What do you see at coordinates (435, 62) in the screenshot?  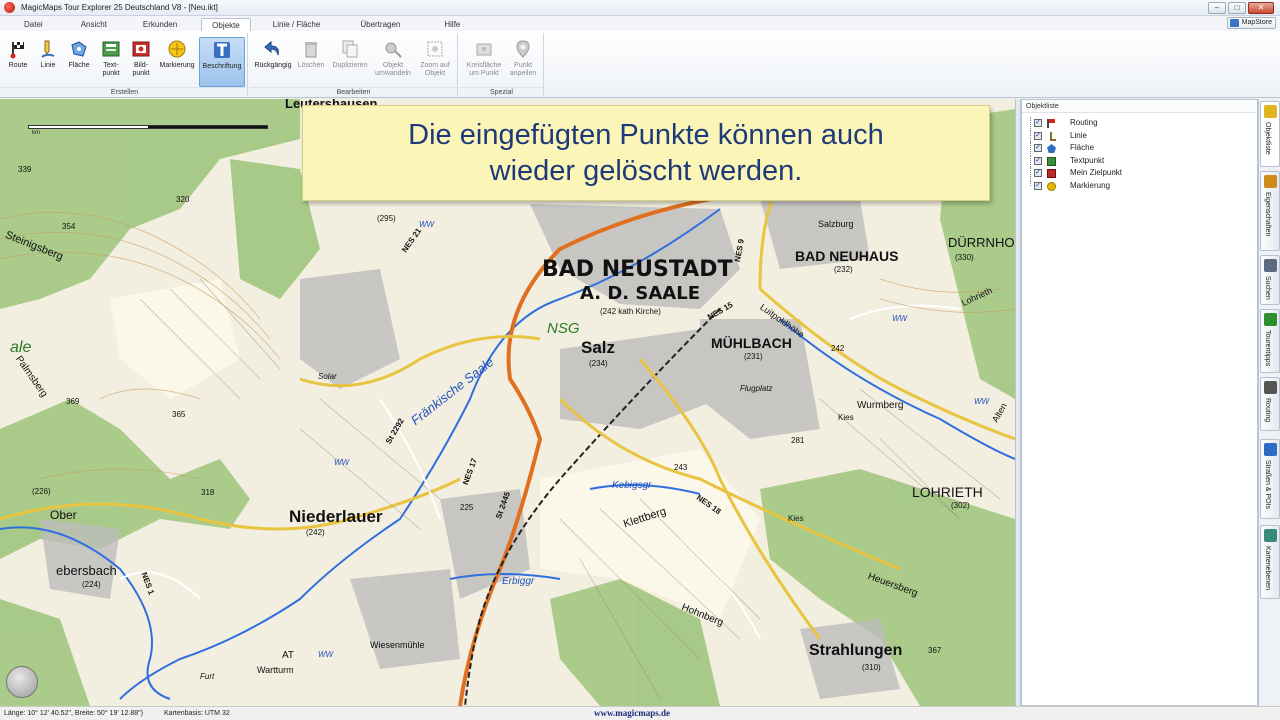 I see `zoom-auf-objekt-button: Zoom auf Objekt` at bounding box center [435, 62].